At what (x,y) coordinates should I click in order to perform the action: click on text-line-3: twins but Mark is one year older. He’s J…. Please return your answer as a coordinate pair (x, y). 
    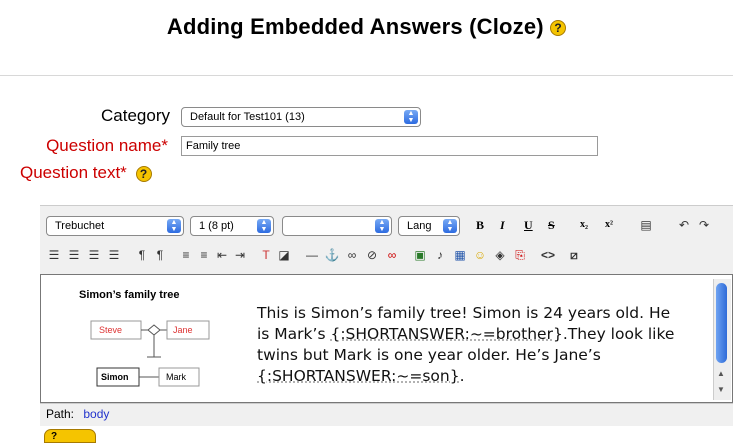
    Looking at the image, I should click on (429, 355).